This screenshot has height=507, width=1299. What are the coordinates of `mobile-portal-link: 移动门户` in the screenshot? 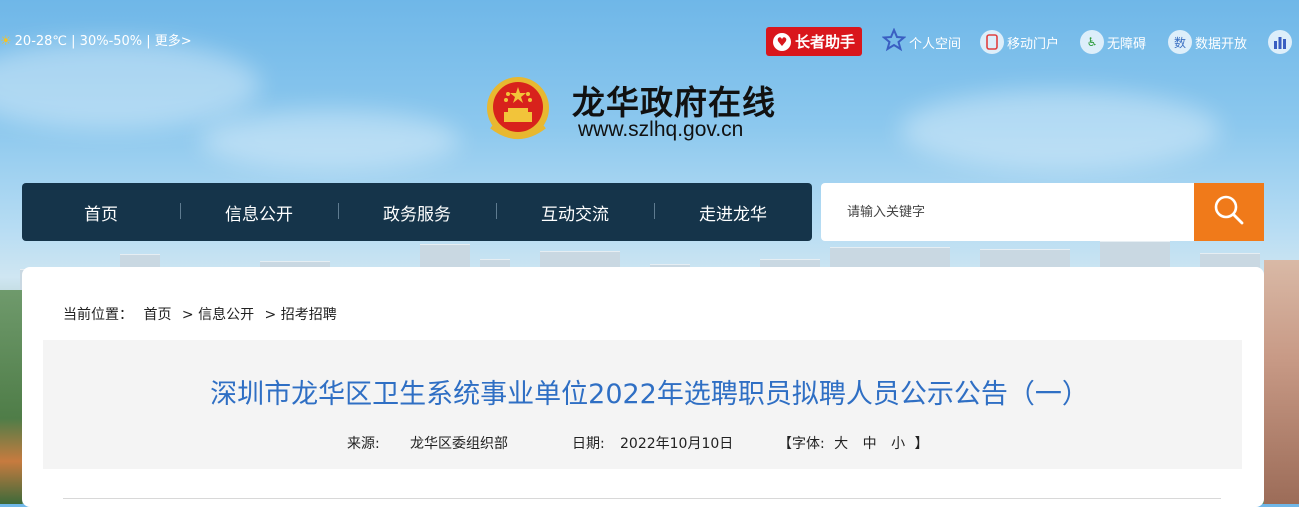 It's located at (1019, 42).